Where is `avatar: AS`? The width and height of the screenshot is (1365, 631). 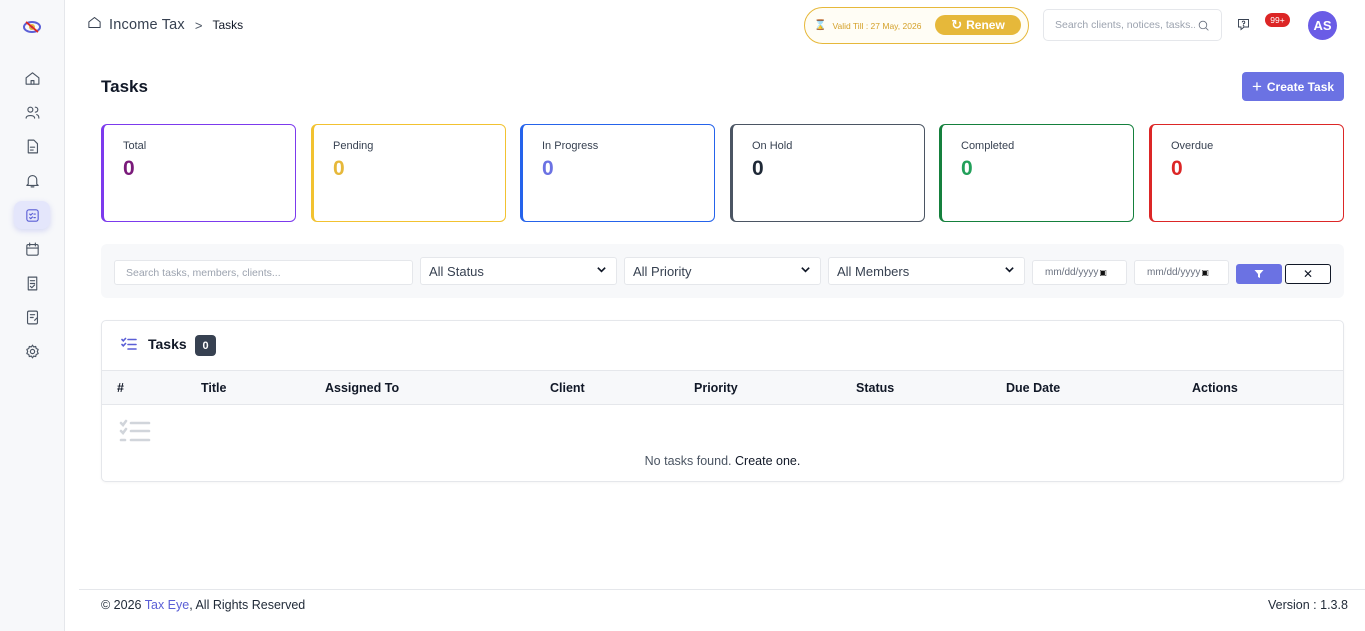 avatar: AS is located at coordinates (1322, 25).